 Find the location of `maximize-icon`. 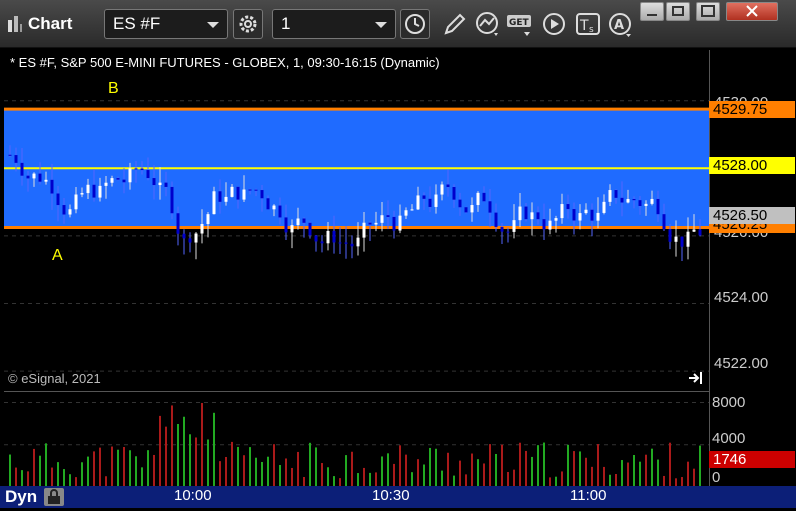

maximize-icon is located at coordinates (708, 11).